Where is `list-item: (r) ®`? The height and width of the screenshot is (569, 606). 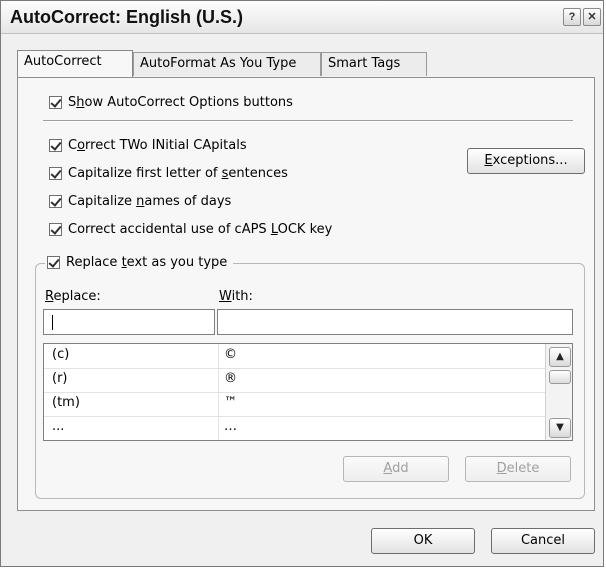 list-item: (r) ® is located at coordinates (295, 380).